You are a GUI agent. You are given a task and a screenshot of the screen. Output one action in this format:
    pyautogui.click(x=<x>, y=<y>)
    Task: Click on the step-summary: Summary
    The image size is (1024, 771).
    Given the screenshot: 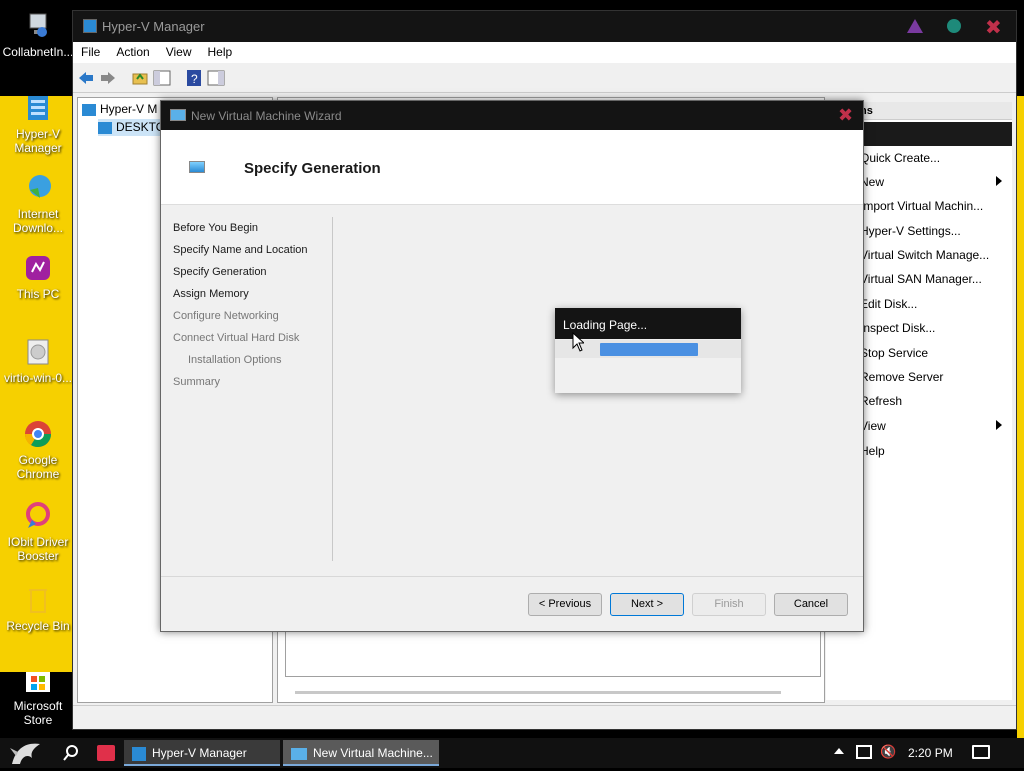 What is the action you would take?
    pyautogui.click(x=240, y=386)
    